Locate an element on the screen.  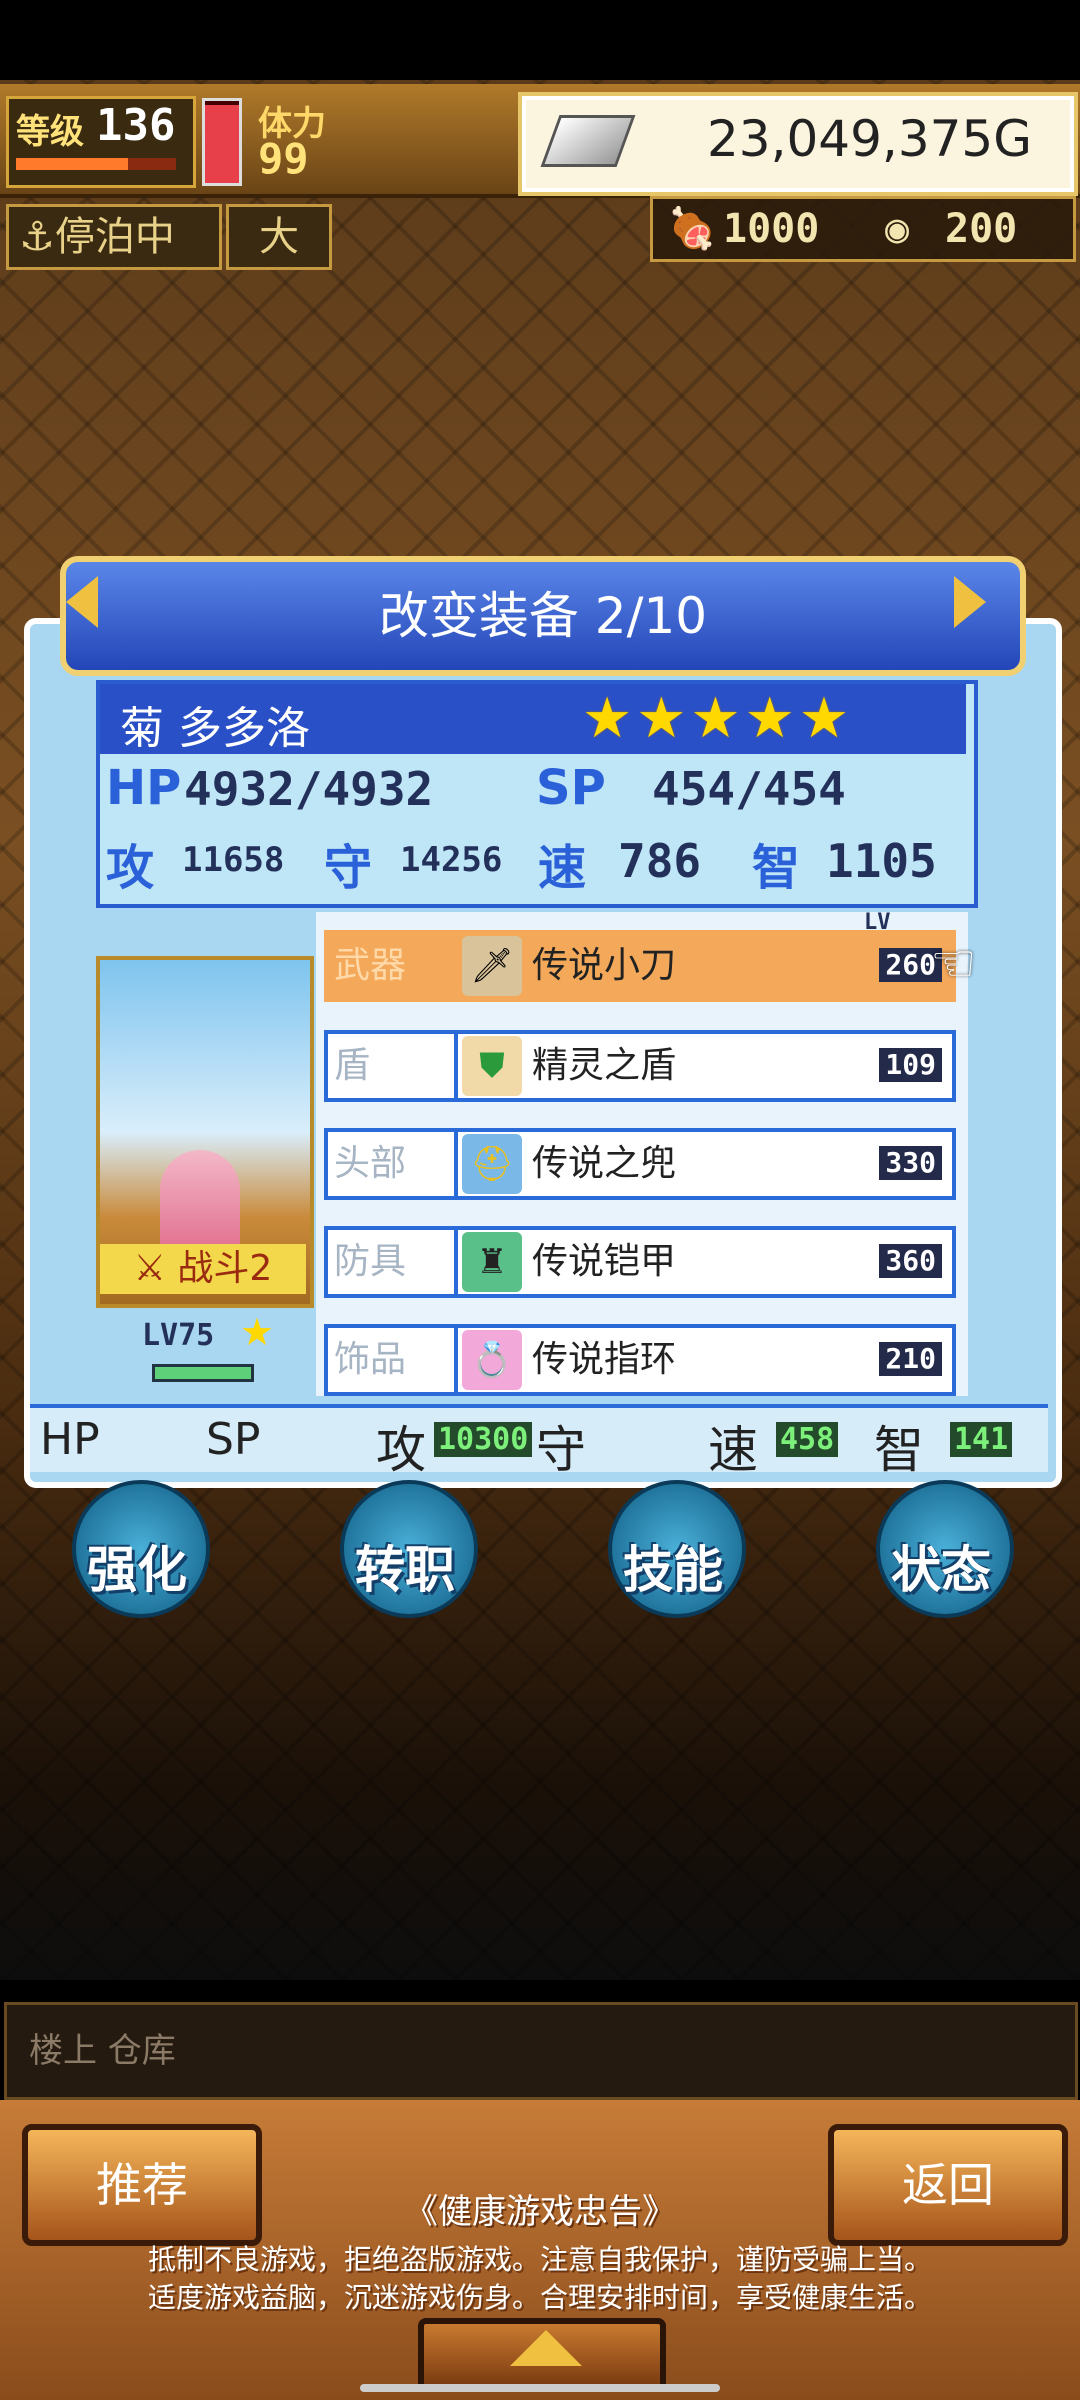
flag-label: 大 is located at coordinates (279, 237).